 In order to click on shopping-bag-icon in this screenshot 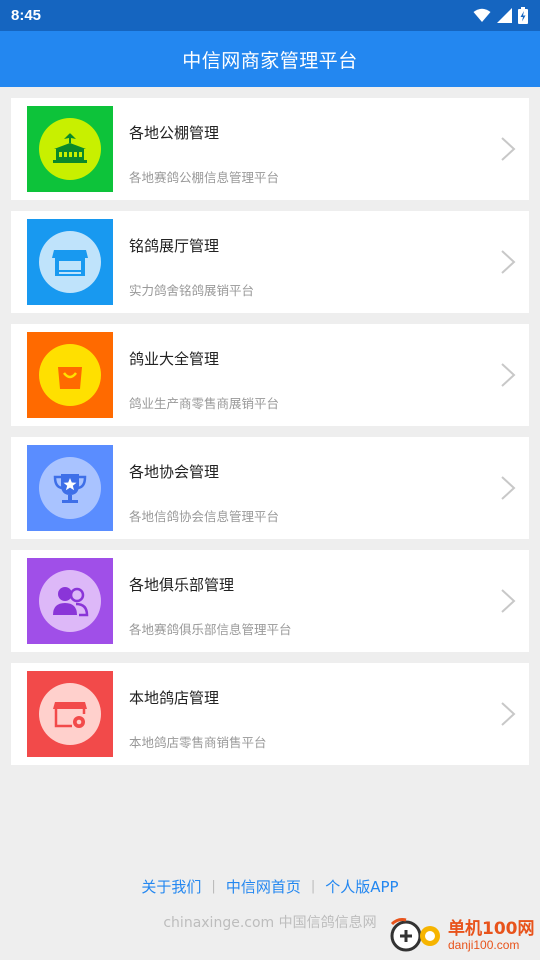, I will do `click(70, 378)`.